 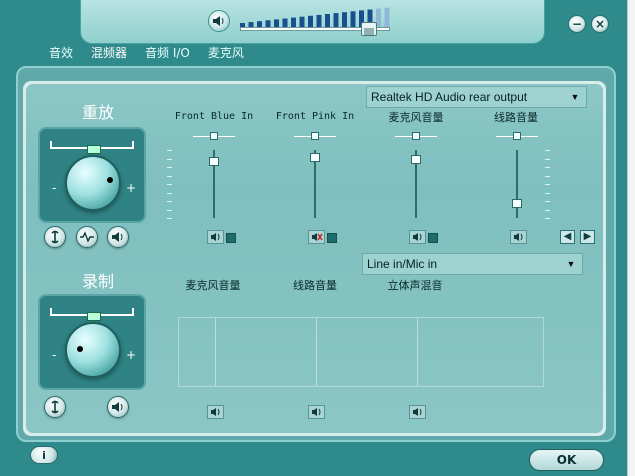 What do you see at coordinates (44, 455) in the screenshot?
I see `info-icon: i` at bounding box center [44, 455].